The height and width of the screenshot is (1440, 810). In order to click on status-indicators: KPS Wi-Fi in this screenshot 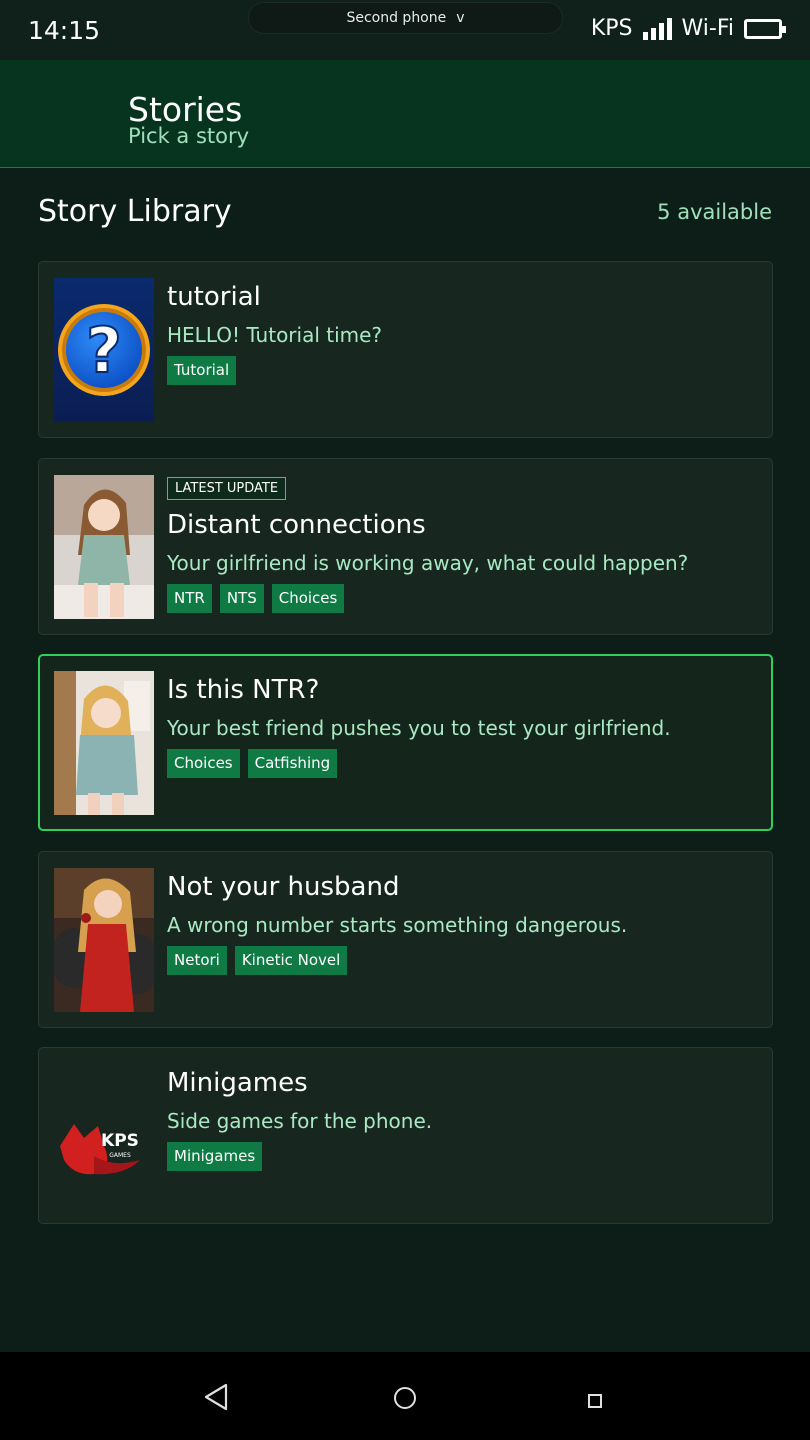, I will do `click(688, 28)`.